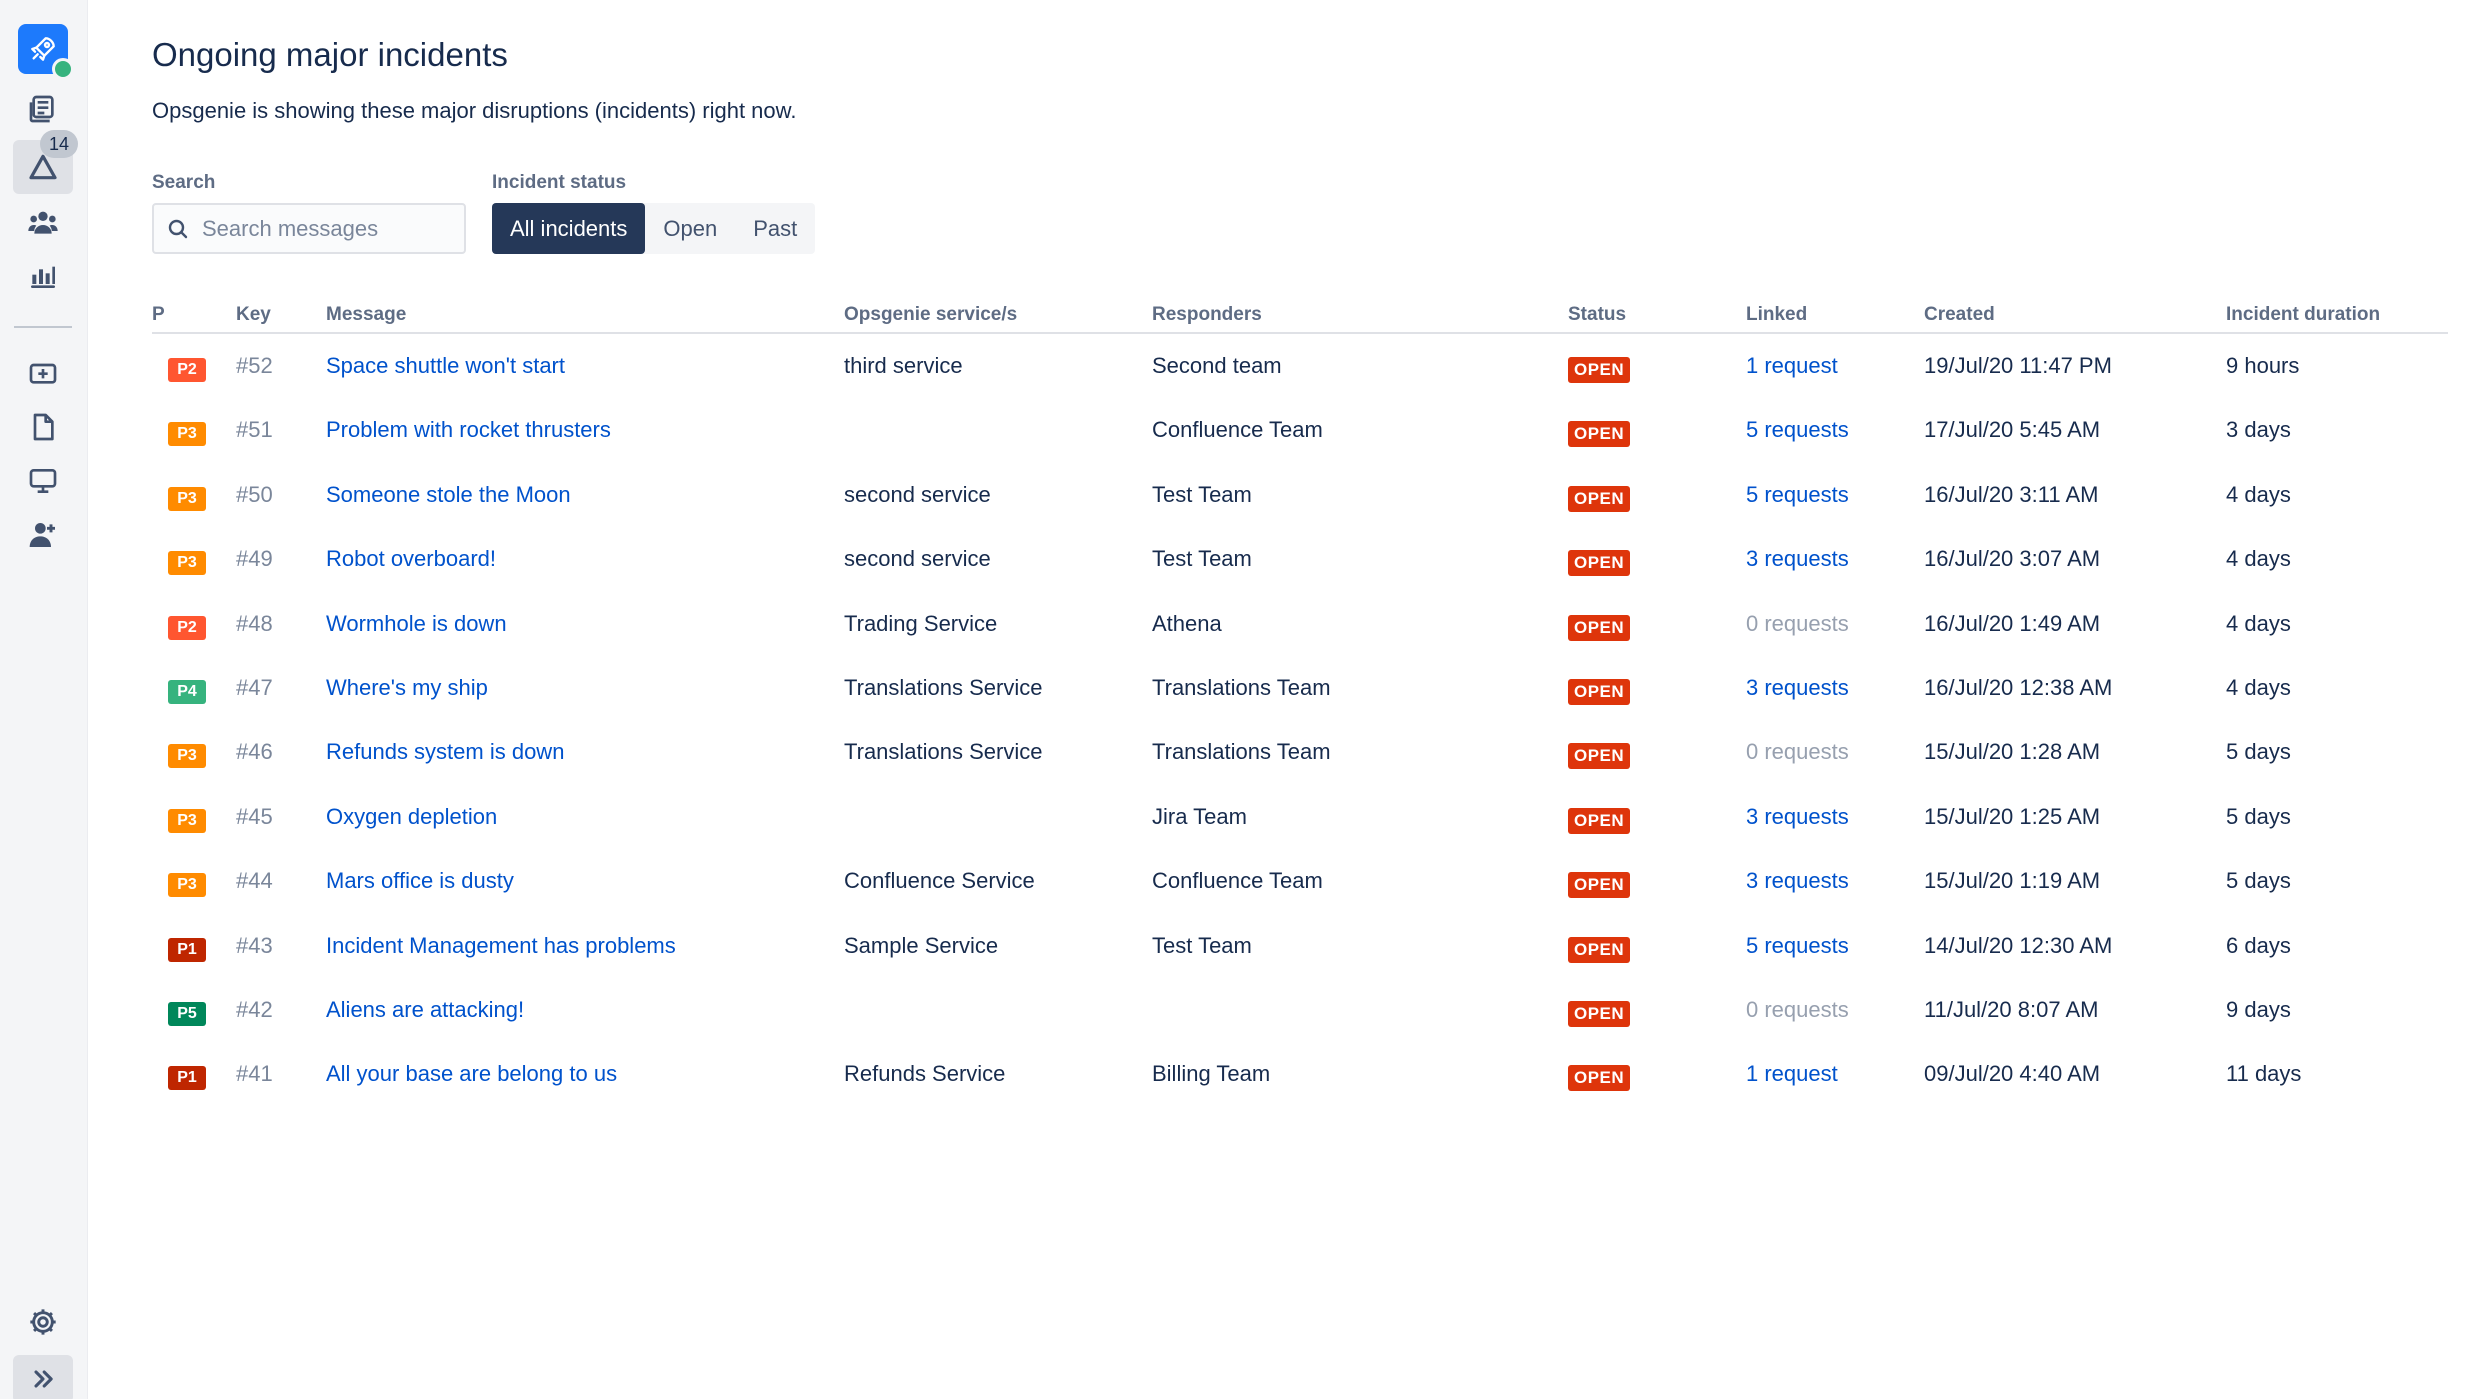 Image resolution: width=2480 pixels, height=1399 pixels. I want to click on incident-status-label: Incident status, so click(559, 182).